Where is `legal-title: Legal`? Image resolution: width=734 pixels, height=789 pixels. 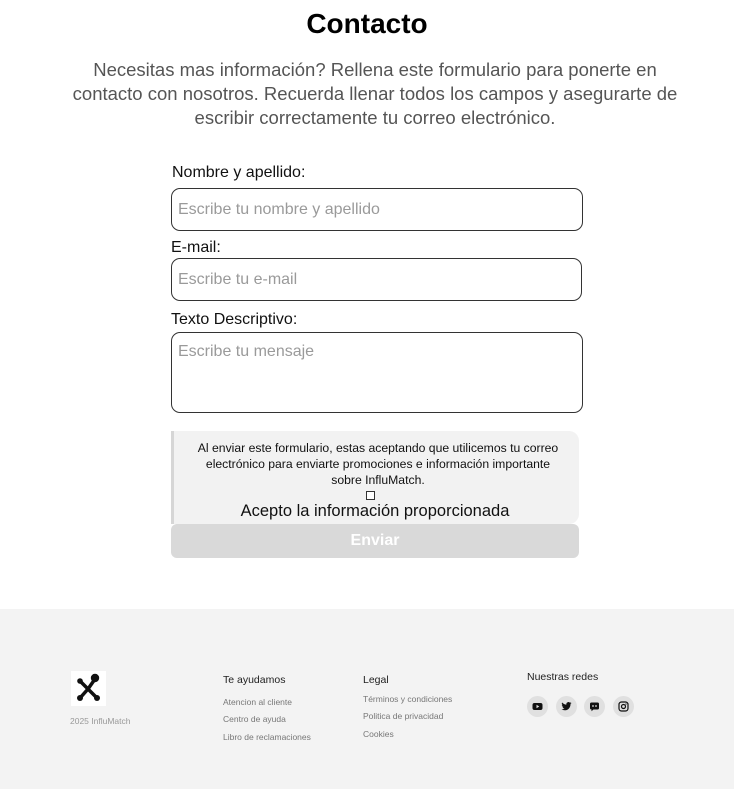
legal-title: Legal is located at coordinates (376, 680).